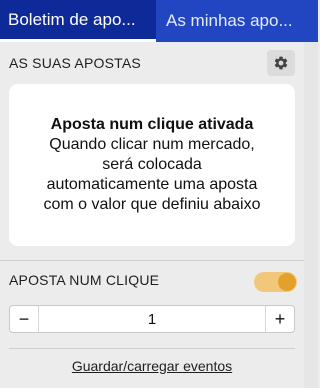 The height and width of the screenshot is (388, 320). I want to click on toggle-knob, so click(287, 282).